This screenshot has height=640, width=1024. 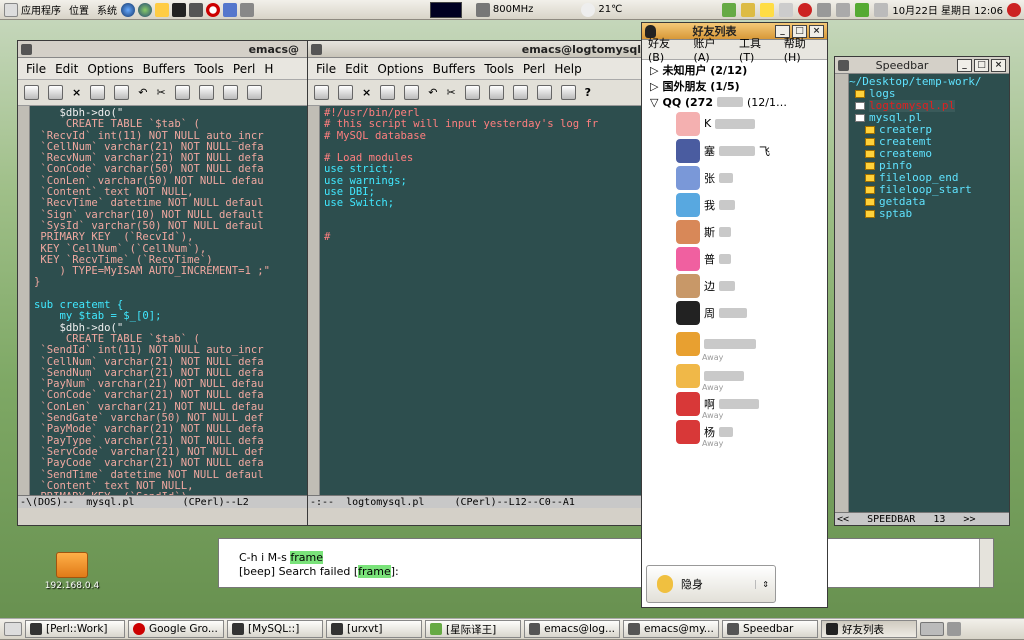 I want to click on qq-contact: 普, so click(x=734, y=258).